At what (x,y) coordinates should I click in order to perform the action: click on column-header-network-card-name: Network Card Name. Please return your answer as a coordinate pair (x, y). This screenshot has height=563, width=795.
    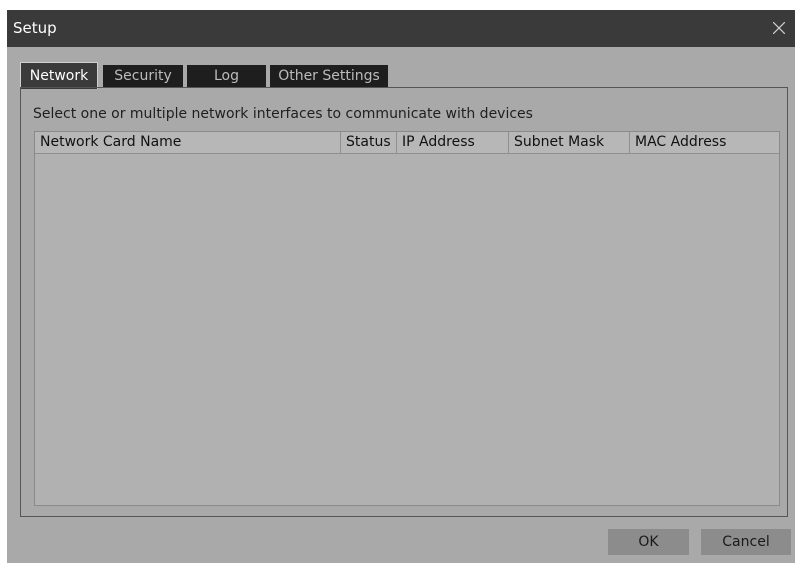
    Looking at the image, I should click on (188, 142).